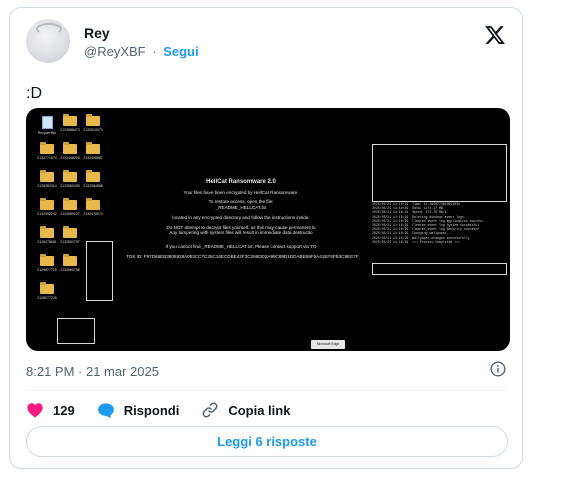 This screenshot has width=562, height=483. I want to click on desktop-icon-label: 2132446225, so click(70, 158).